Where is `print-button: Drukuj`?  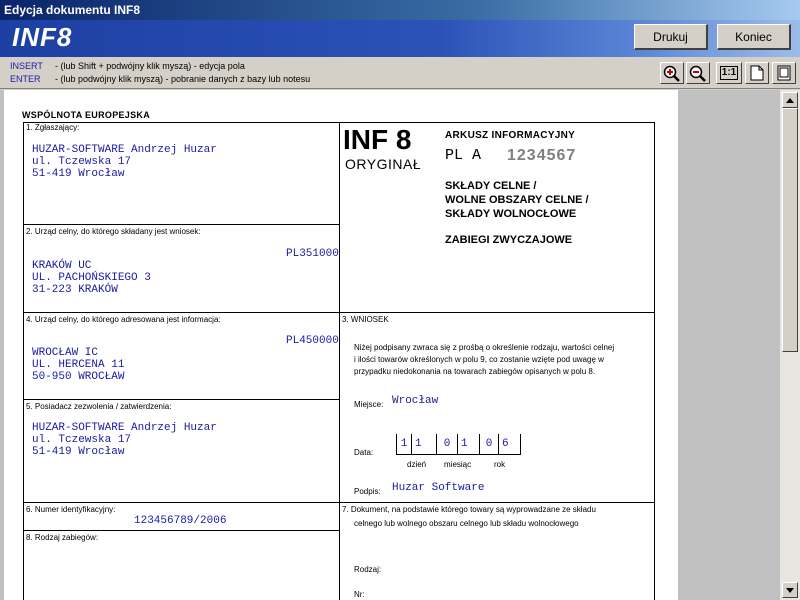
print-button: Drukuj is located at coordinates (671, 37).